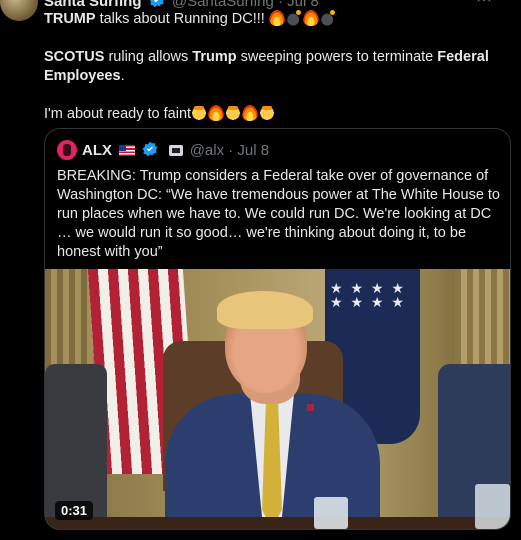 The width and height of the screenshot is (521, 540). What do you see at coordinates (74, 510) in the screenshot?
I see `video-duration-badge: 0:31` at bounding box center [74, 510].